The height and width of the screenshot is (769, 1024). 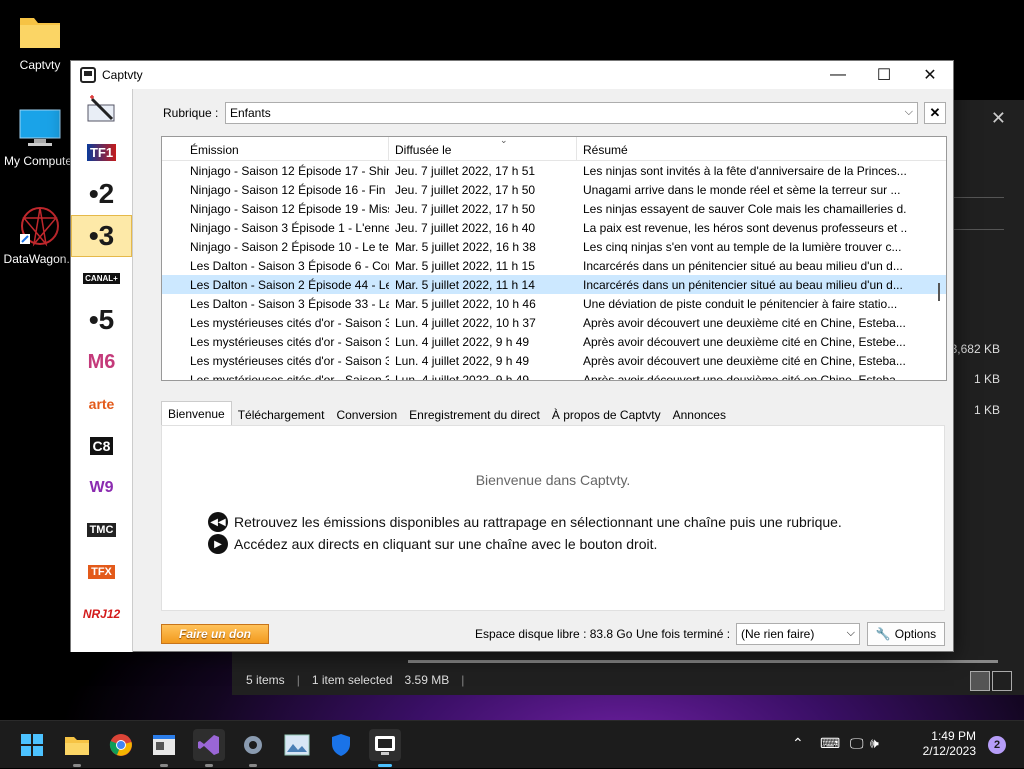 I want to click on tab-a-propos: À propos de Captvty, so click(x=606, y=414).